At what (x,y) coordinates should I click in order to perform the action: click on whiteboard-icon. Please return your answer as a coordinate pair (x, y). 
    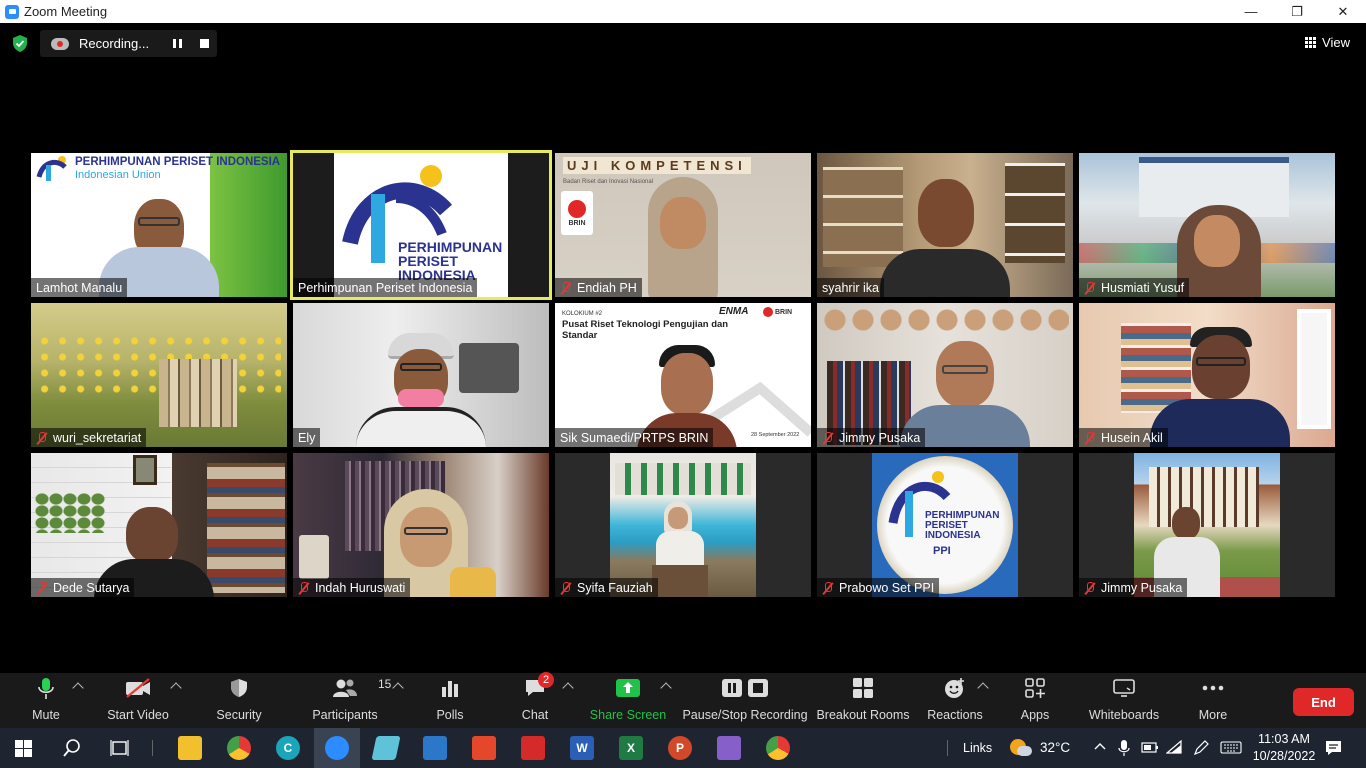
    Looking at the image, I should click on (1124, 688).